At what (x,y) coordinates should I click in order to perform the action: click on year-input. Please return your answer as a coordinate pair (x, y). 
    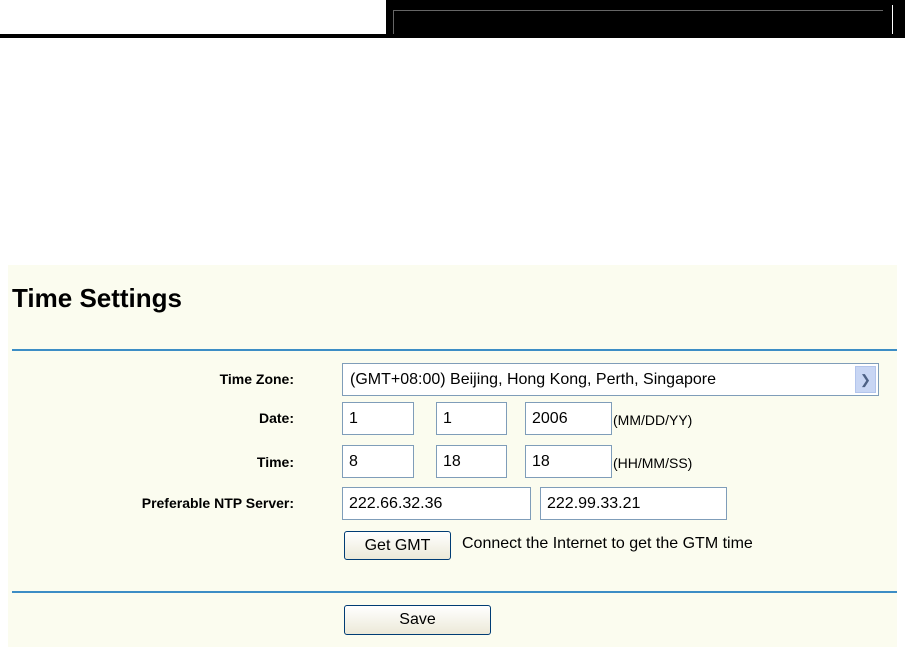
    Looking at the image, I should click on (568, 418).